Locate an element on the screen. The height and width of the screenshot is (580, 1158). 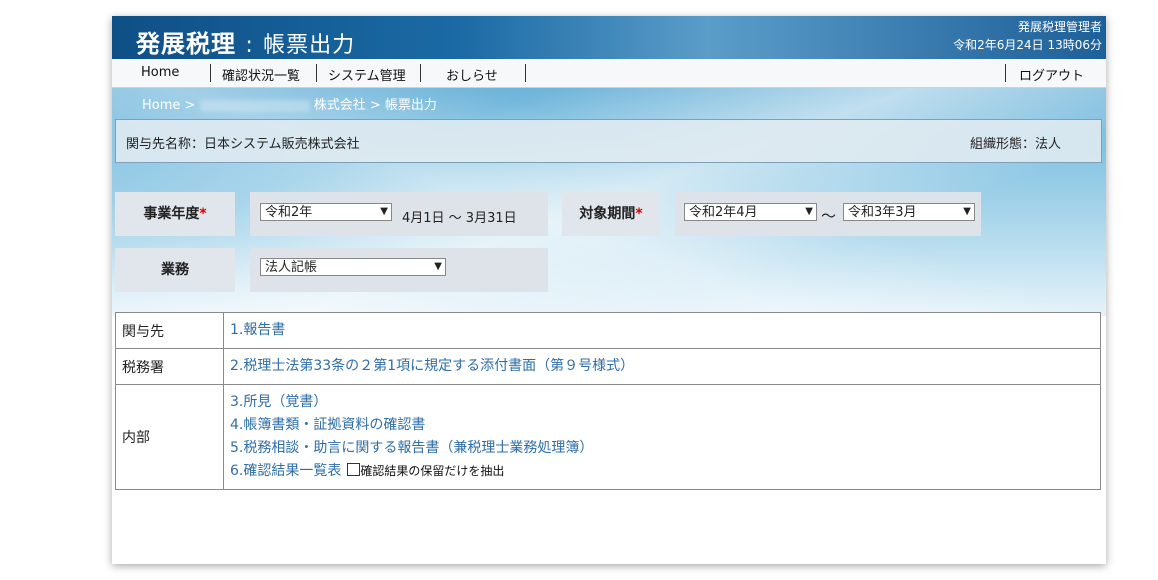
hold-only-label: 確認結果の保留だけを抽出 is located at coordinates (432, 471).